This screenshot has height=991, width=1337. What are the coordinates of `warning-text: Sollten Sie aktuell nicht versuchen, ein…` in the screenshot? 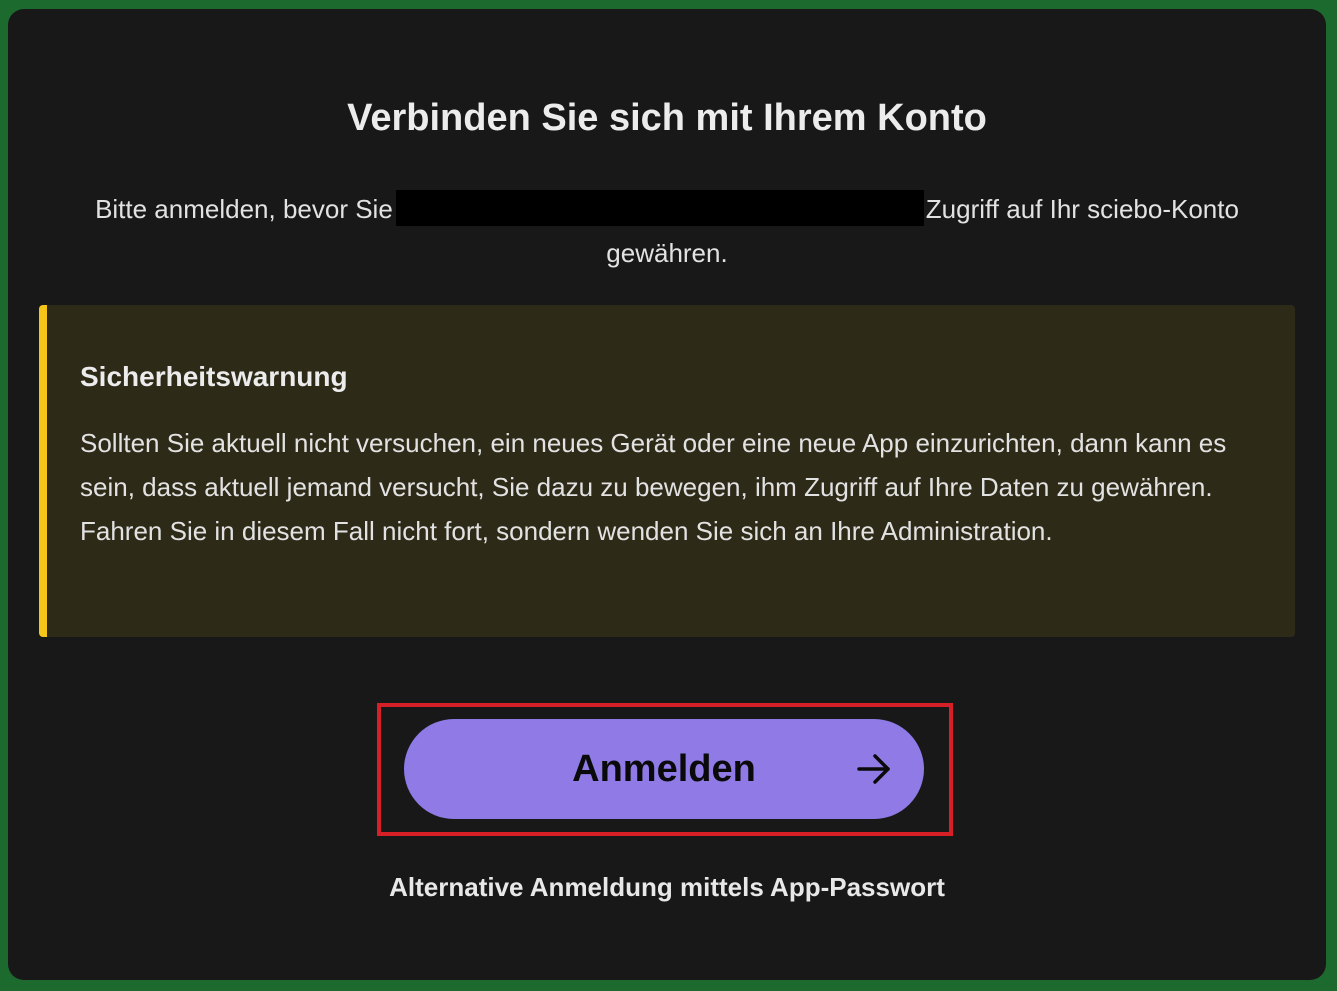 It's located at (653, 487).